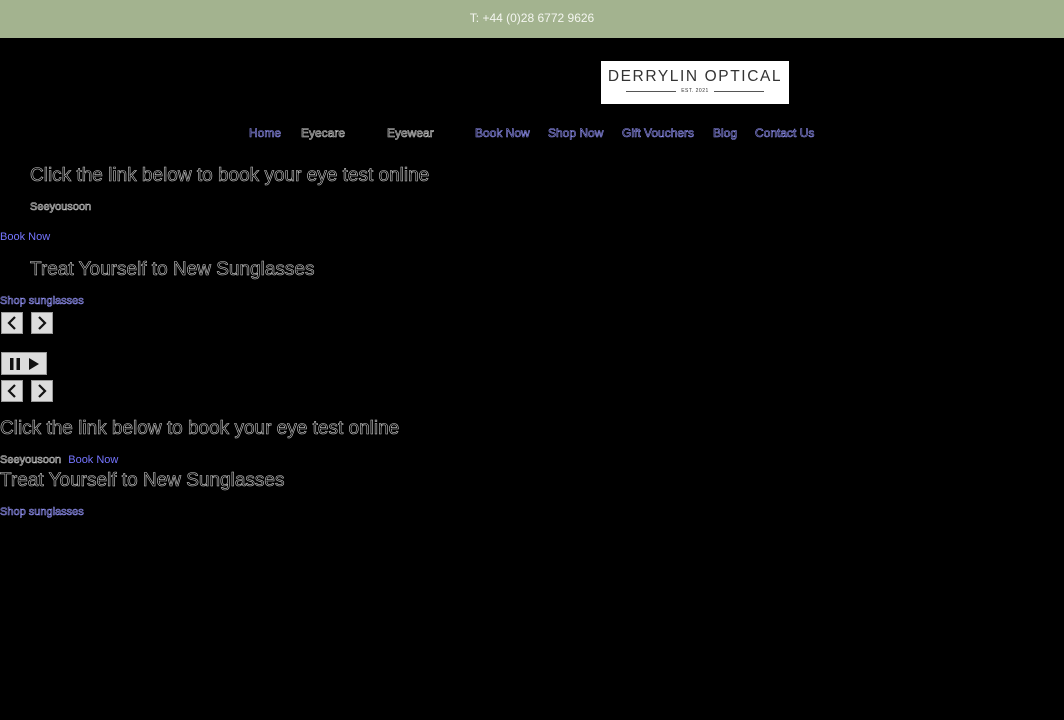  I want to click on slider-next-button, so click(42, 323).